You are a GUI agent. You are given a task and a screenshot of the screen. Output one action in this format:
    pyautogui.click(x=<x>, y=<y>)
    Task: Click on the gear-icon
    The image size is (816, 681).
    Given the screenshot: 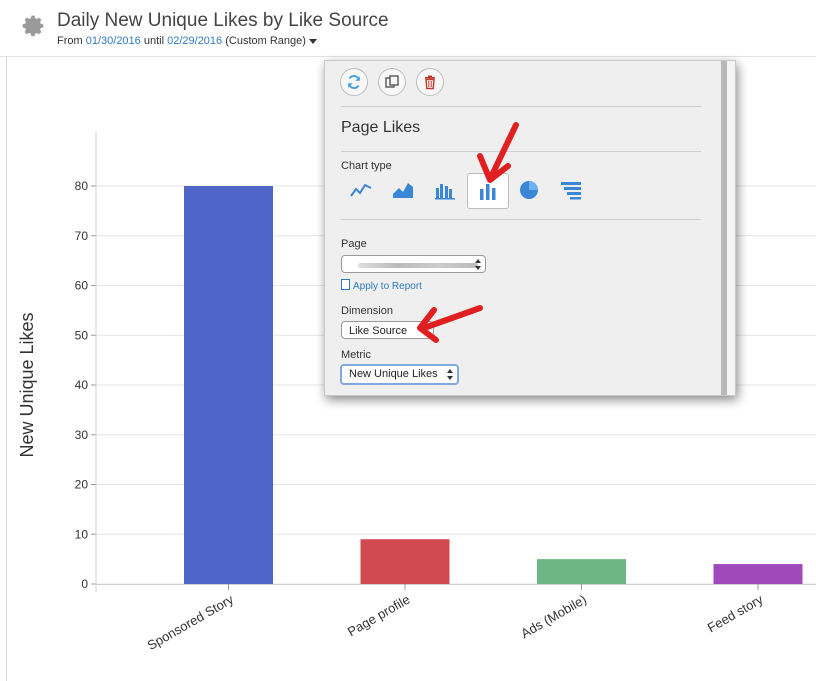 What is the action you would take?
    pyautogui.click(x=34, y=26)
    